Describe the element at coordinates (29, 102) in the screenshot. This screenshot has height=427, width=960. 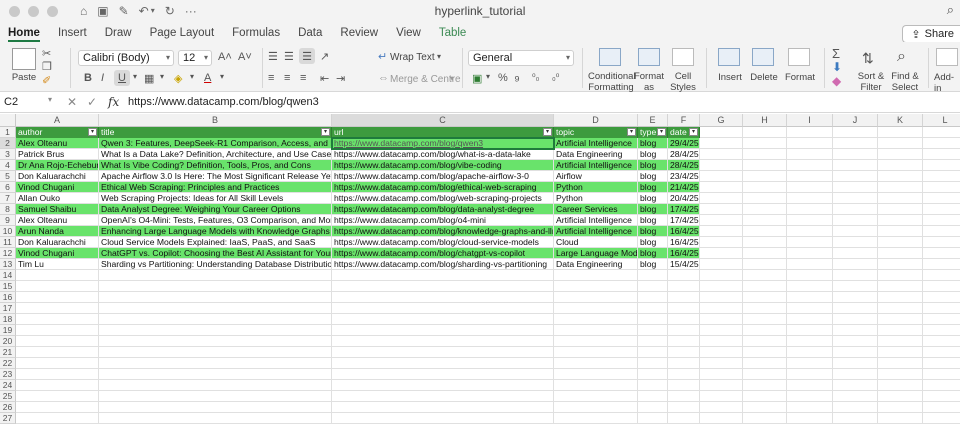
I see `name-box: C2` at that location.